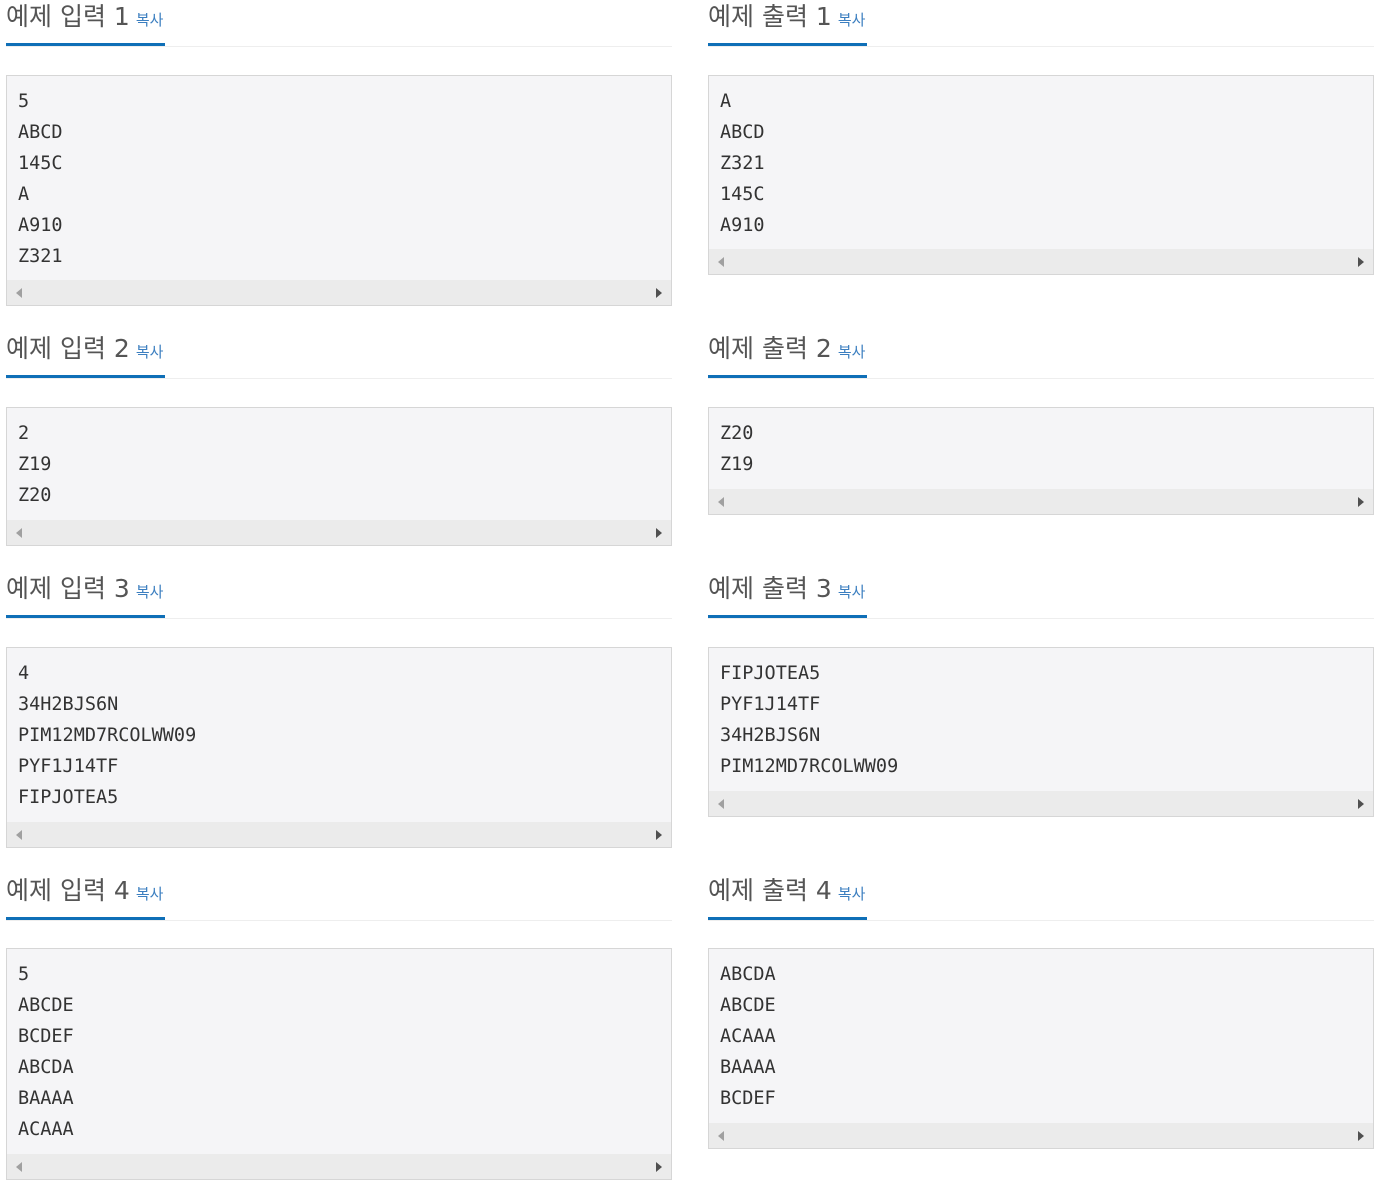 The image size is (1380, 1187). I want to click on copy-input-4-button: 복사, so click(150, 894).